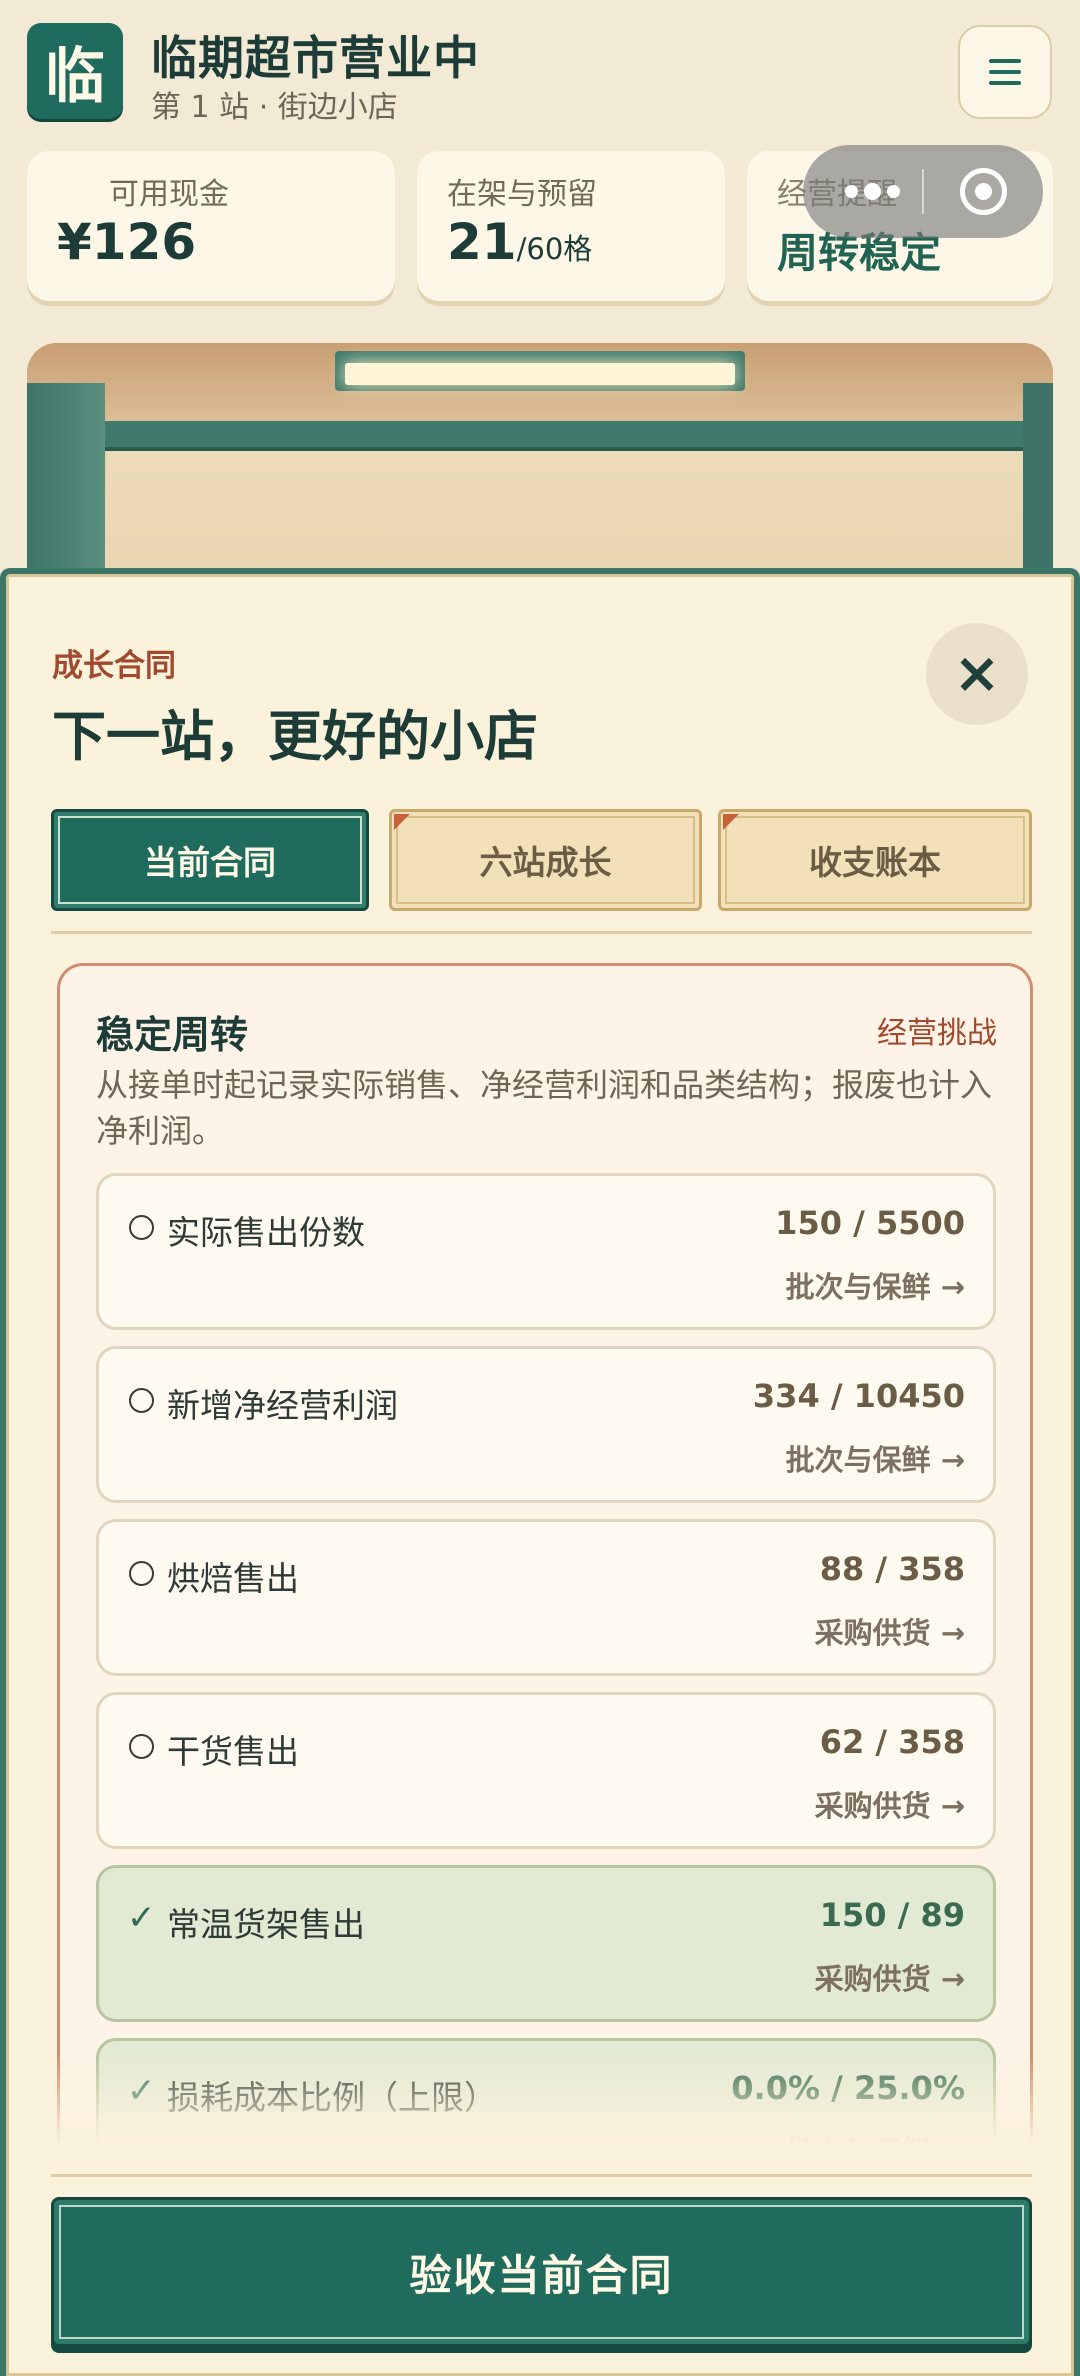 The image size is (1080, 2376). What do you see at coordinates (315, 58) in the screenshot?
I see `app-title: 临期超市营业中` at bounding box center [315, 58].